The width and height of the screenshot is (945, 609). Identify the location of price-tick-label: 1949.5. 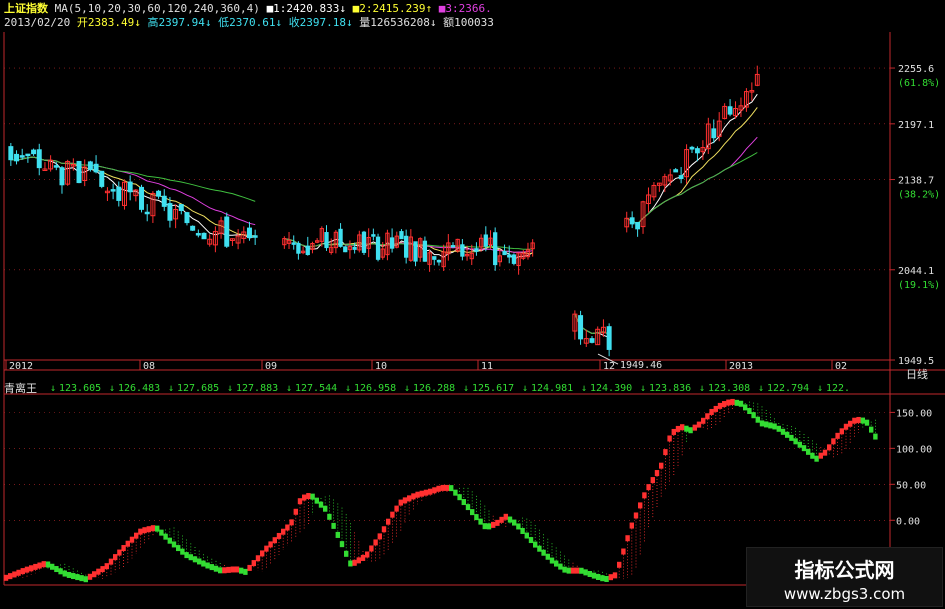
(916, 361).